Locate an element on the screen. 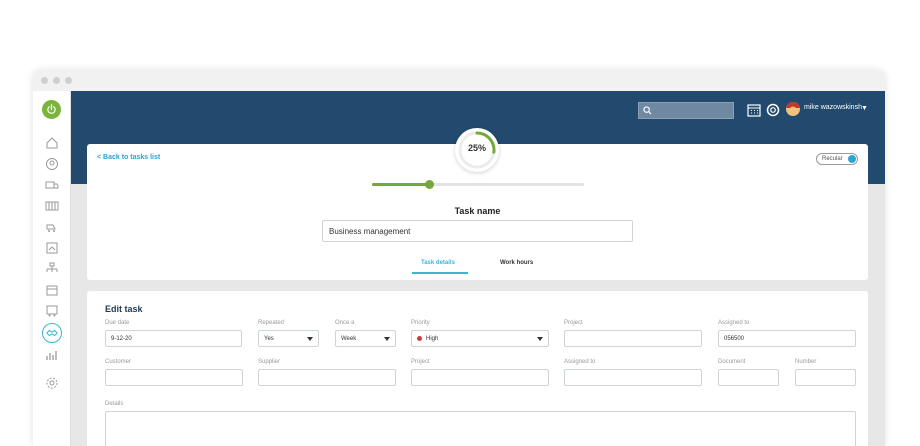  repeated-select: Yes is located at coordinates (288, 338).